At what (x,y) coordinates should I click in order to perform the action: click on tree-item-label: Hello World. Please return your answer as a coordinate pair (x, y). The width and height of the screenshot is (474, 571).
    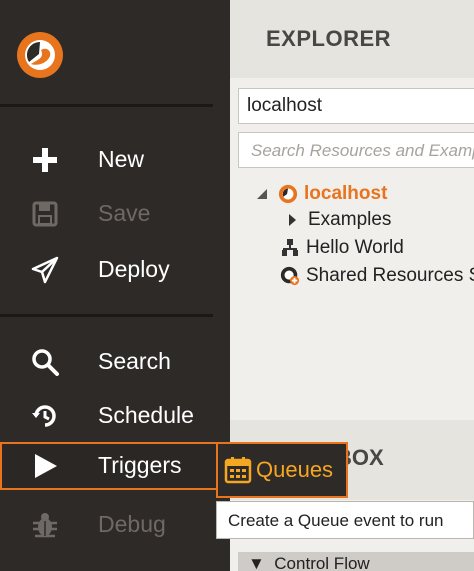
    Looking at the image, I should click on (355, 247).